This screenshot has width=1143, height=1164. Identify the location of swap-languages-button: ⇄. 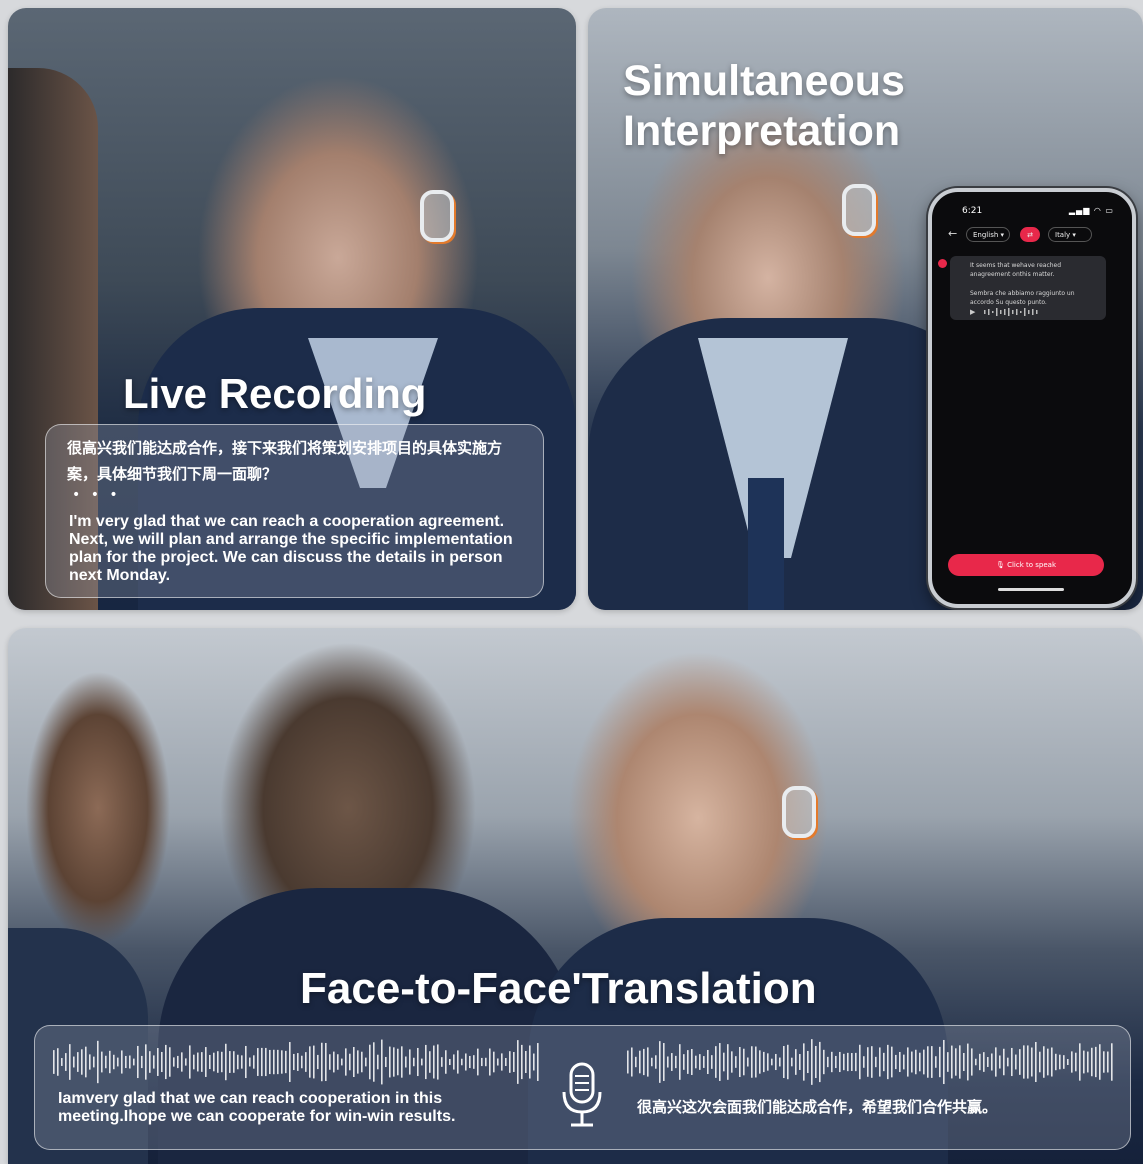
(1030, 234).